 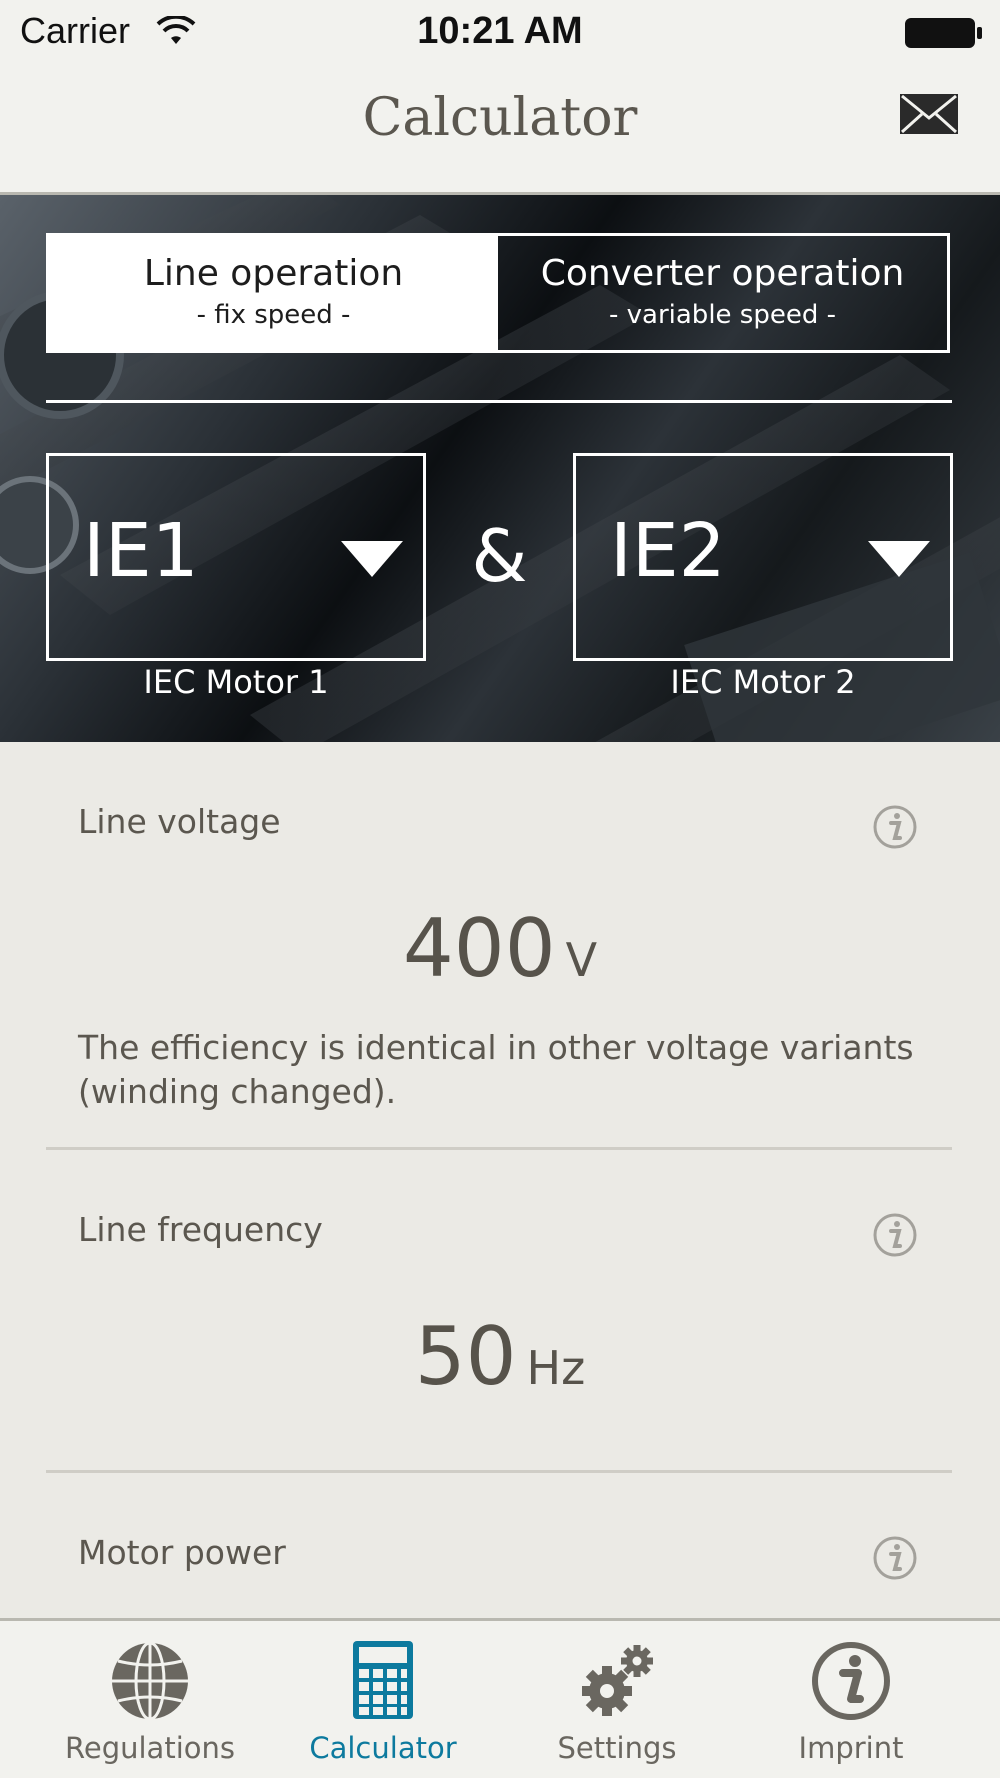 I want to click on line-operation-subtitle: - fix speed -, so click(x=273, y=315).